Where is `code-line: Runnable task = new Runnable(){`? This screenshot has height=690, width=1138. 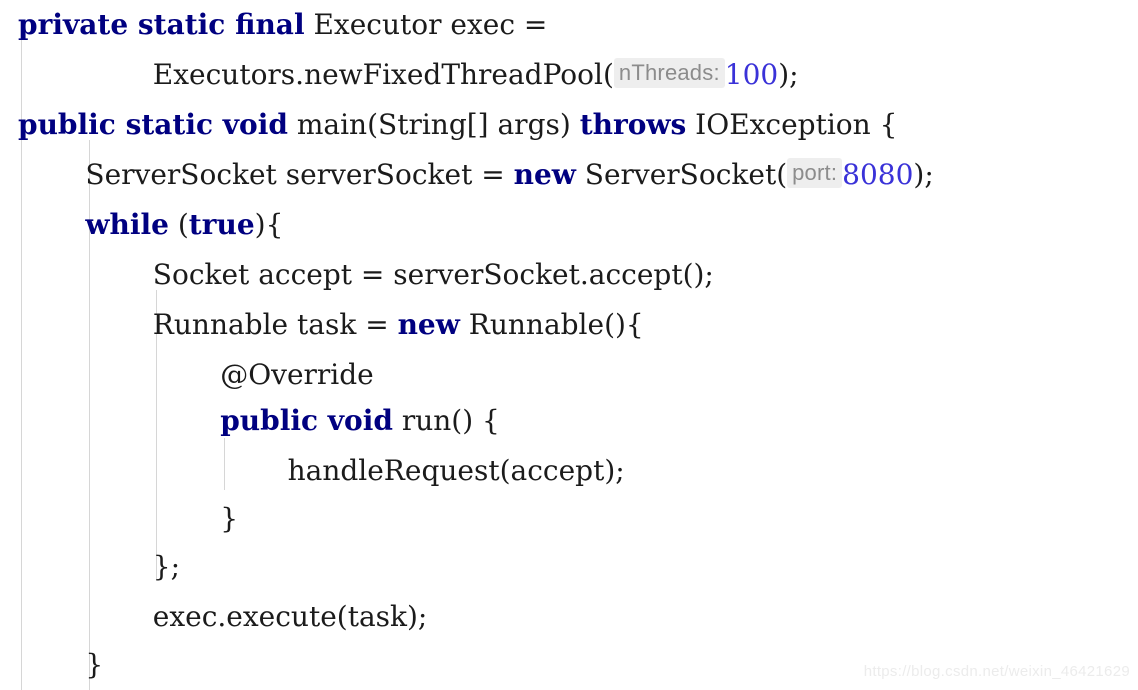 code-line: Runnable task = new Runnable(){ is located at coordinates (322, 325).